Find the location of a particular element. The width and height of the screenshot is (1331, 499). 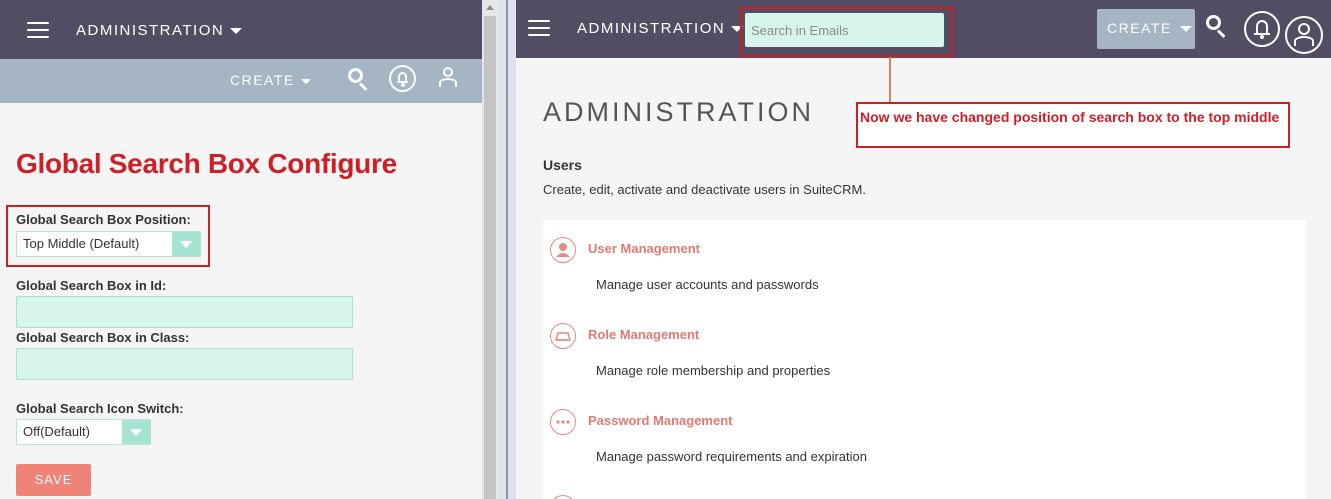

annotation-connector is located at coordinates (890, 80).